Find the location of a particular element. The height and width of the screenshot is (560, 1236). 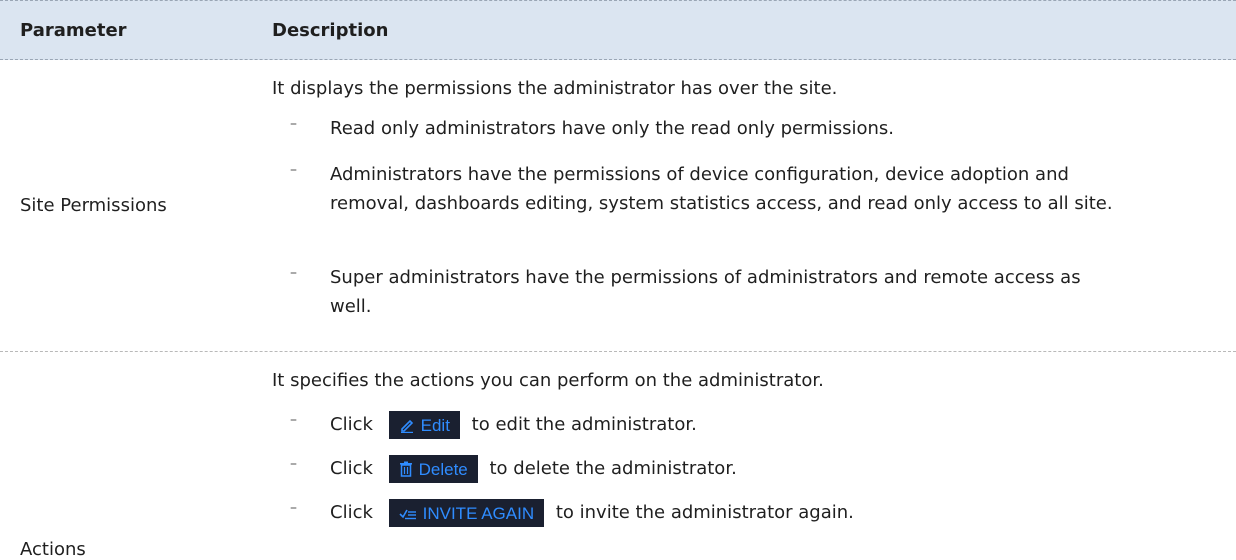

param-site-permissions: Site Permissions is located at coordinates (136, 205).